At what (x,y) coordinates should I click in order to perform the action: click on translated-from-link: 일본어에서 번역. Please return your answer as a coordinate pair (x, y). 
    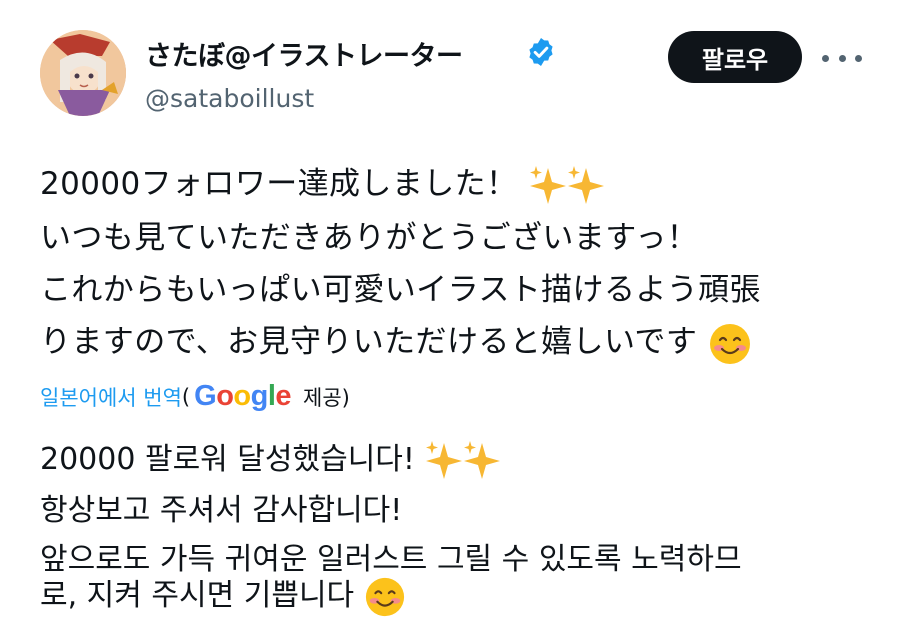
    Looking at the image, I should click on (111, 397).